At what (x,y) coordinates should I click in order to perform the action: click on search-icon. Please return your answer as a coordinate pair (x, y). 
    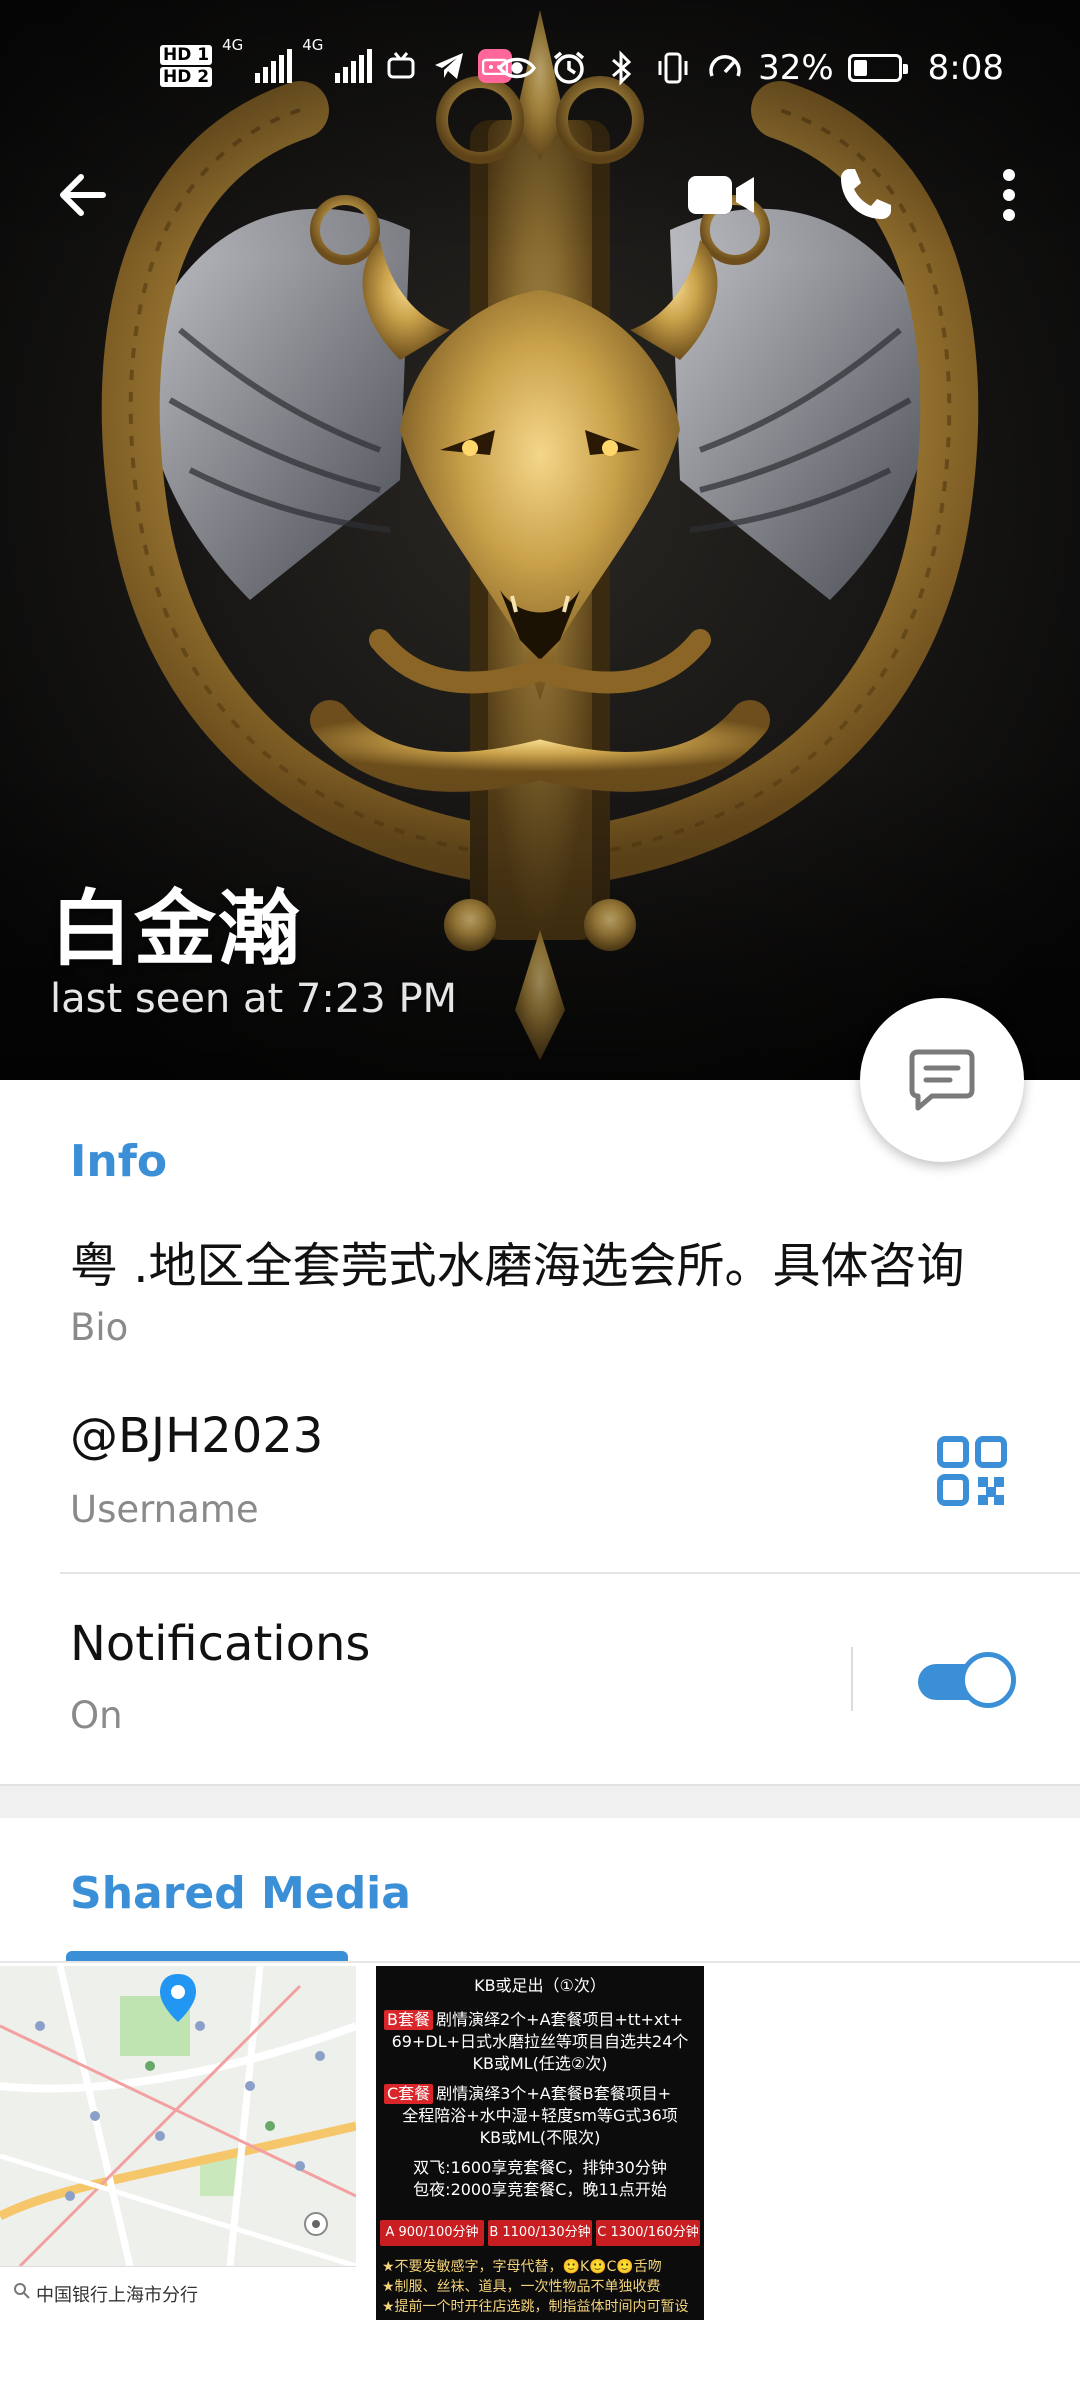
    Looking at the image, I should click on (22, 2293).